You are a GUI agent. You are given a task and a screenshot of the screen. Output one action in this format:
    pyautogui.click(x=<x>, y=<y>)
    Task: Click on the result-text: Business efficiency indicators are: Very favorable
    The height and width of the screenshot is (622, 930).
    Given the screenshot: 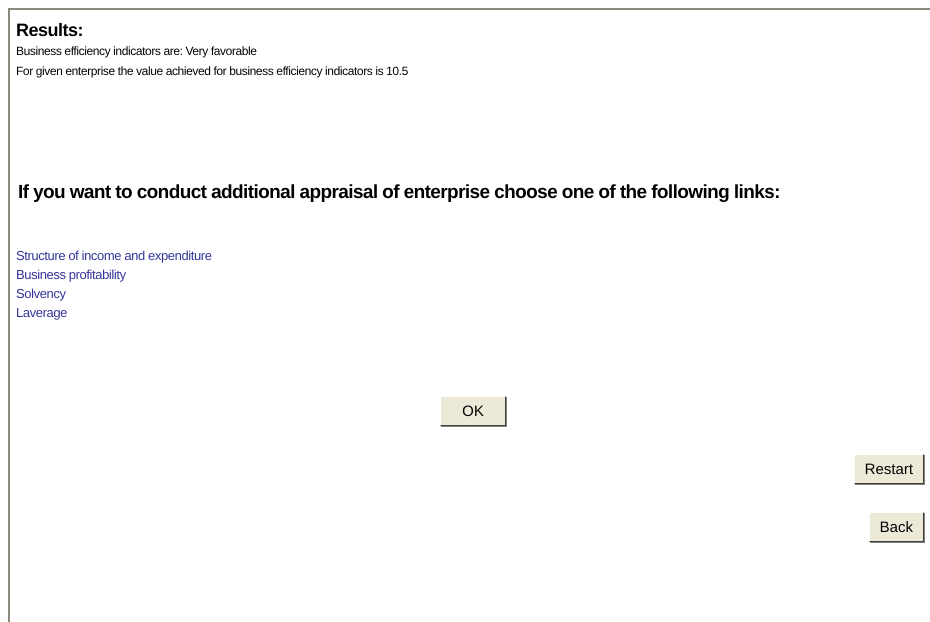 What is the action you would take?
    pyautogui.click(x=137, y=51)
    